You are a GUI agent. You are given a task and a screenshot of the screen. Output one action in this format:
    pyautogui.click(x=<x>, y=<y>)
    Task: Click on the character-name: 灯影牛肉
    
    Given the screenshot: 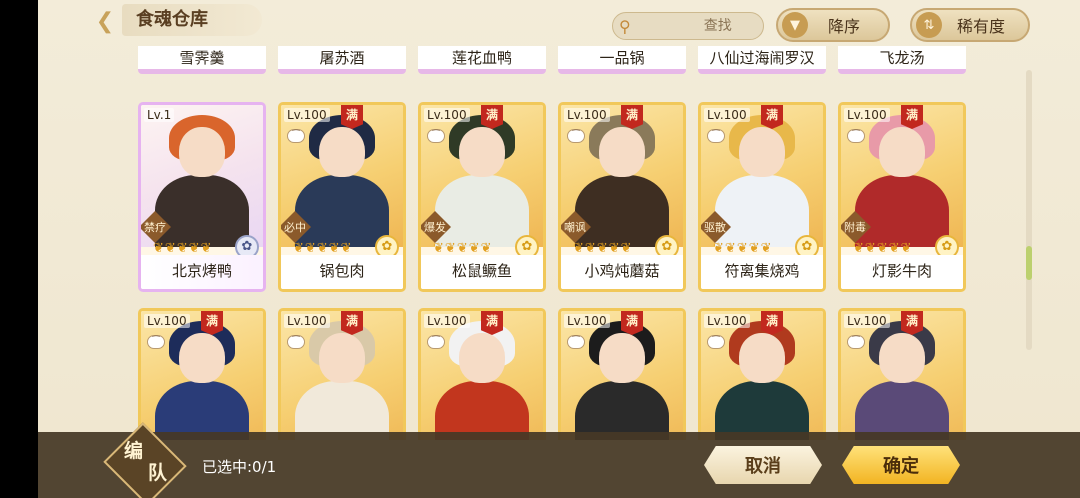 What is the action you would take?
    pyautogui.click(x=902, y=272)
    